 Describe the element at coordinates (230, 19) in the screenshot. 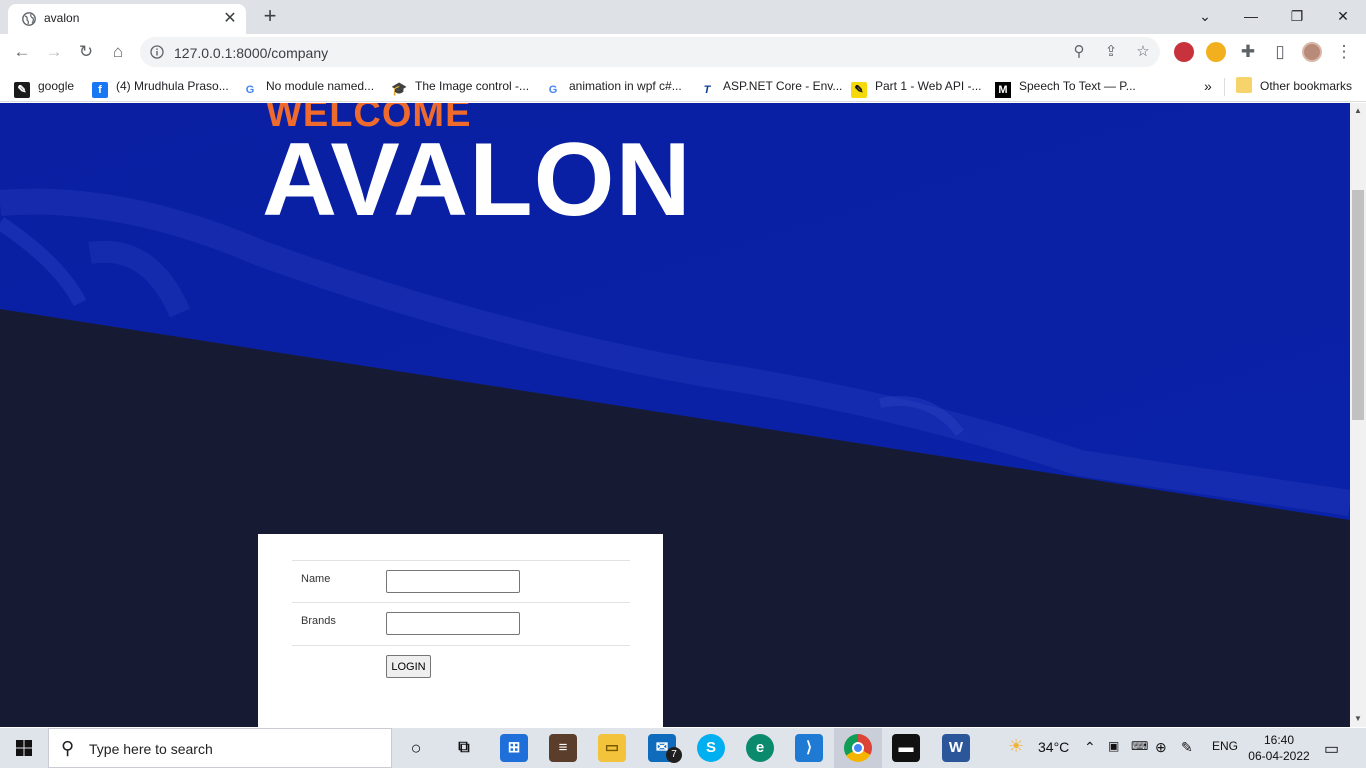

I see `close-tab-icon: ✕` at that location.